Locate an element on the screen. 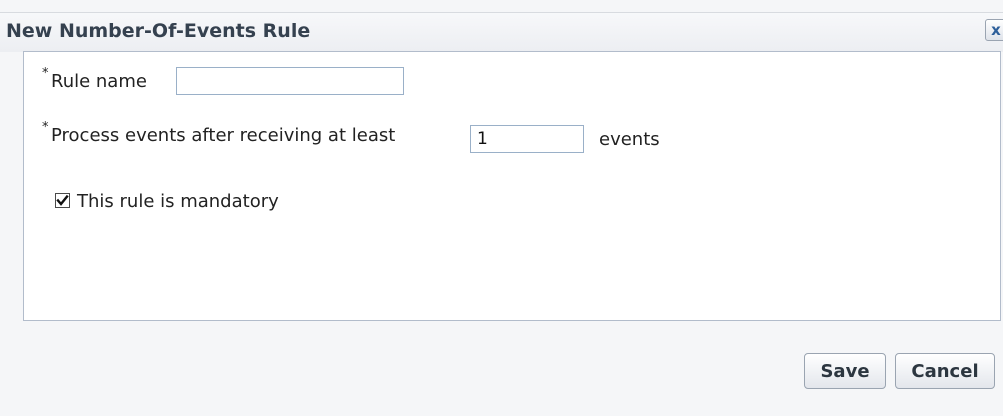  save-button: Save is located at coordinates (845, 371).